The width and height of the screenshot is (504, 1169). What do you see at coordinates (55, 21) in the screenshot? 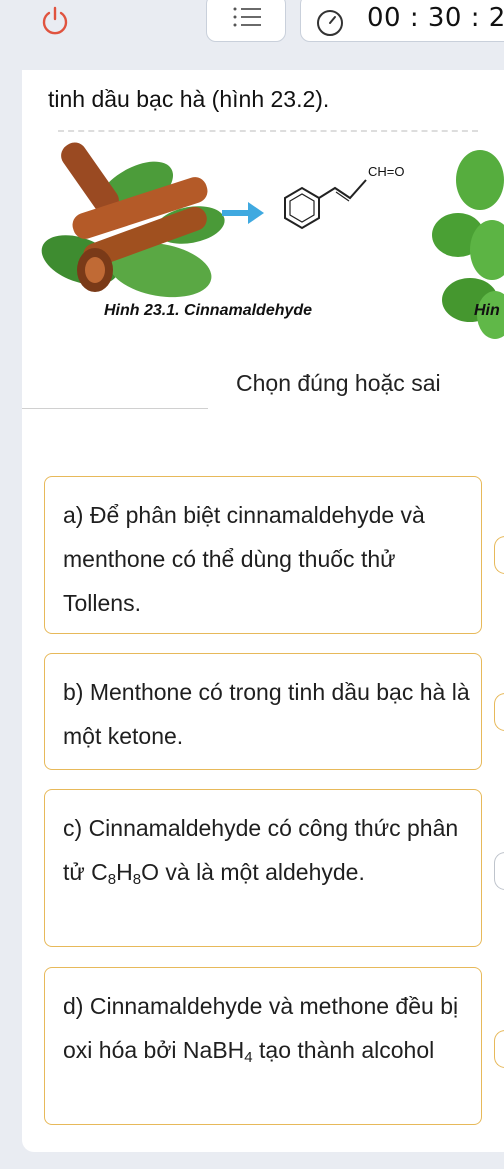
I see `power-icon` at bounding box center [55, 21].